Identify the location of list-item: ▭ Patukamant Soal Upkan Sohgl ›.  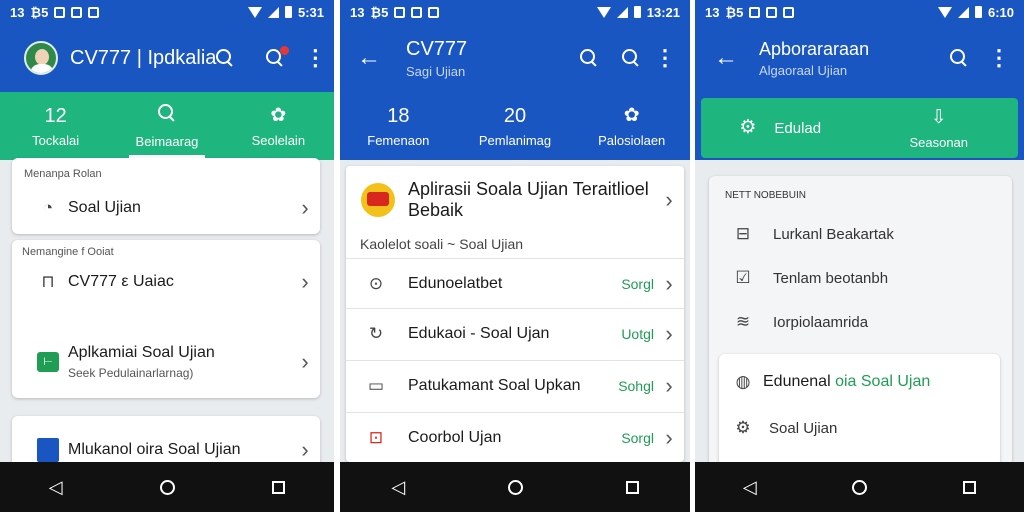
(515, 386).